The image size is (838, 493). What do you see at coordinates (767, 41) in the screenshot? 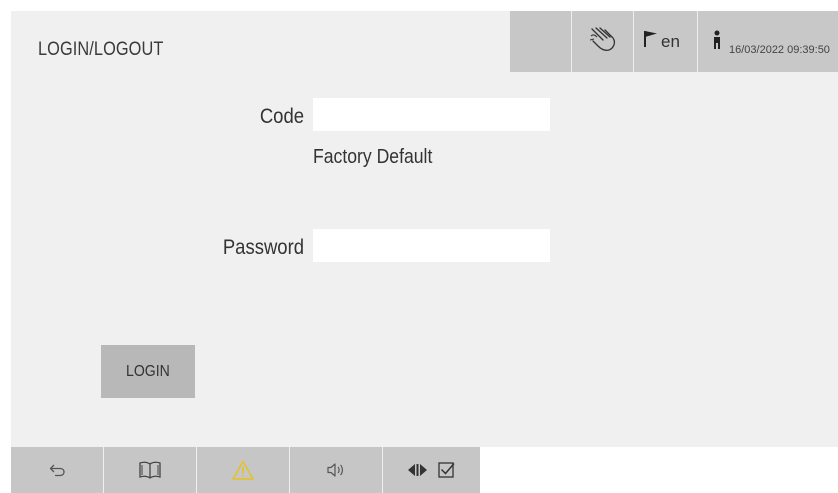
I see `user-info-box: 16/03/2022 09:39:50` at bounding box center [767, 41].